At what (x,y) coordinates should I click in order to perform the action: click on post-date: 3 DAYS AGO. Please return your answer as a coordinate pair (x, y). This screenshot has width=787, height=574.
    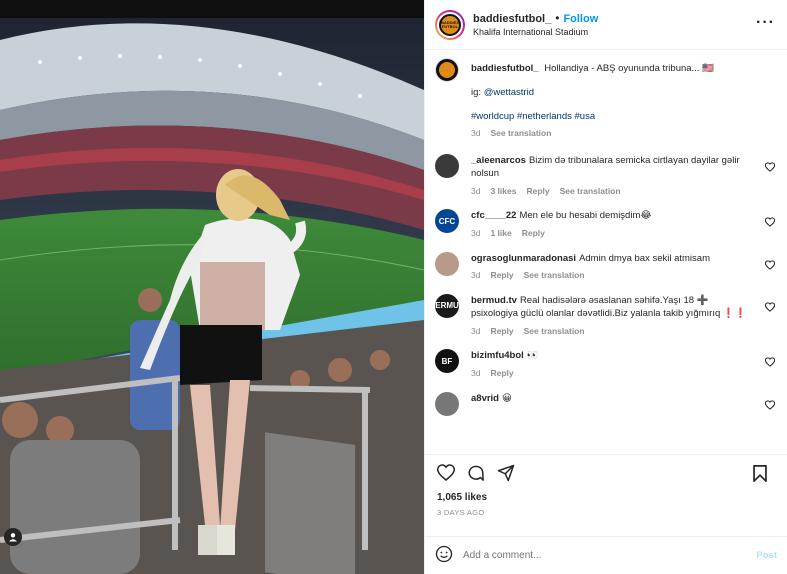
    Looking at the image, I should click on (606, 522).